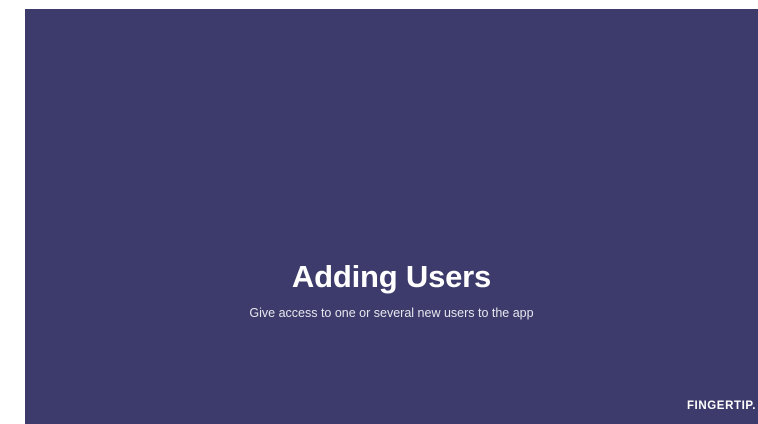 This screenshot has width=758, height=424. What do you see at coordinates (721, 406) in the screenshot?
I see `fingertip-logo: FINGERTIP.` at bounding box center [721, 406].